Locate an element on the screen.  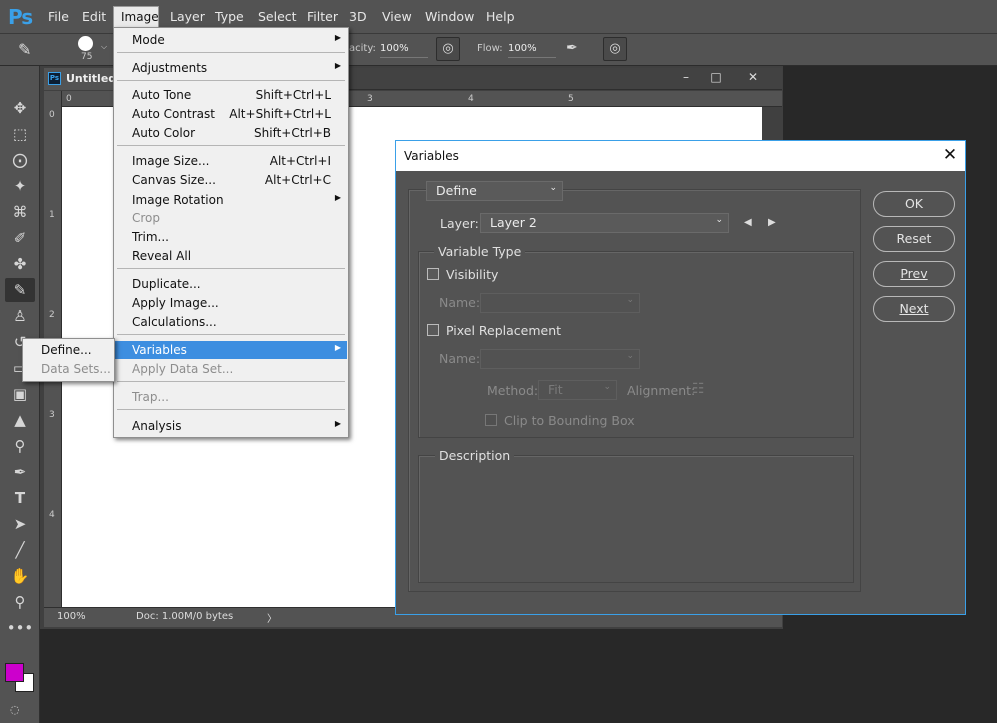
menu-item-canvas-size: Canvas Size... Alt+Ctrl+C is located at coordinates (231, 180).